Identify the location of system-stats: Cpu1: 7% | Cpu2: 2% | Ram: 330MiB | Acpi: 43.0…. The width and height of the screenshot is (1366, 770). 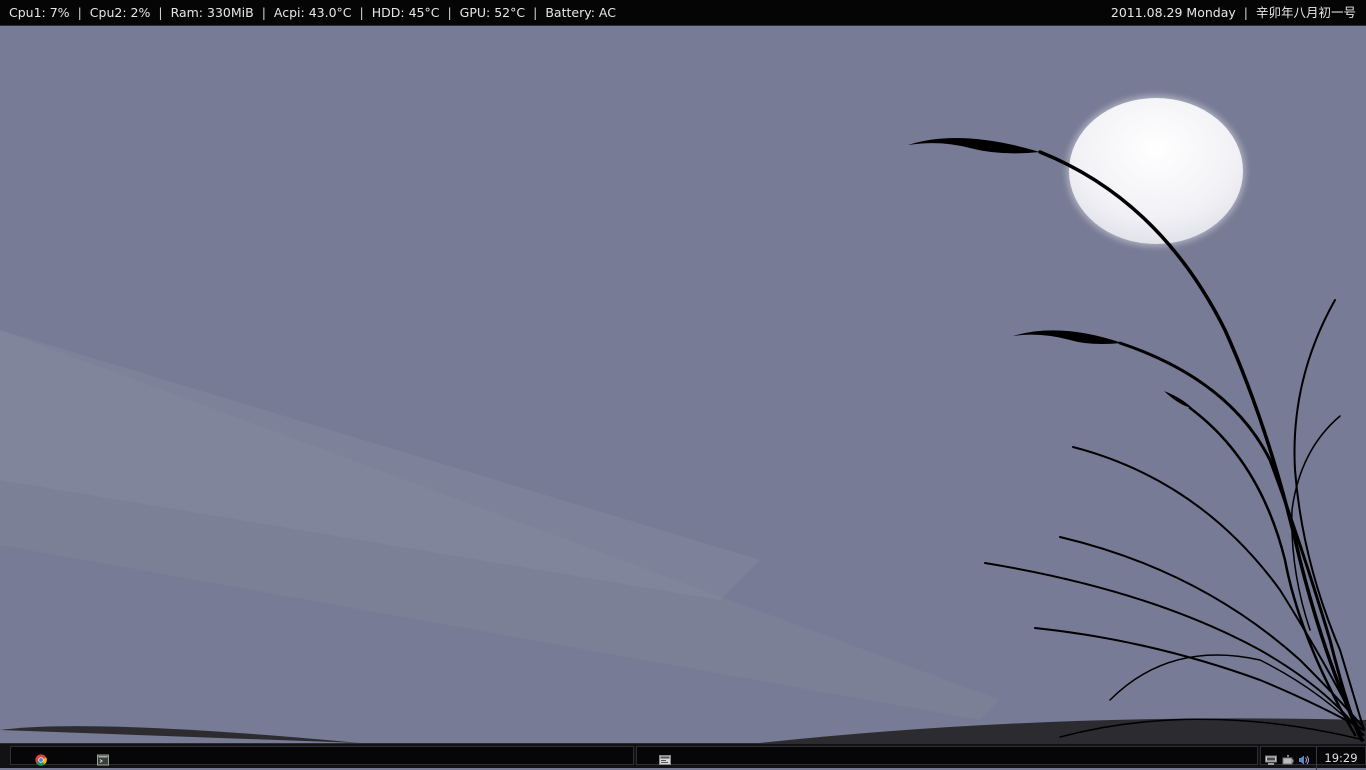
(312, 13).